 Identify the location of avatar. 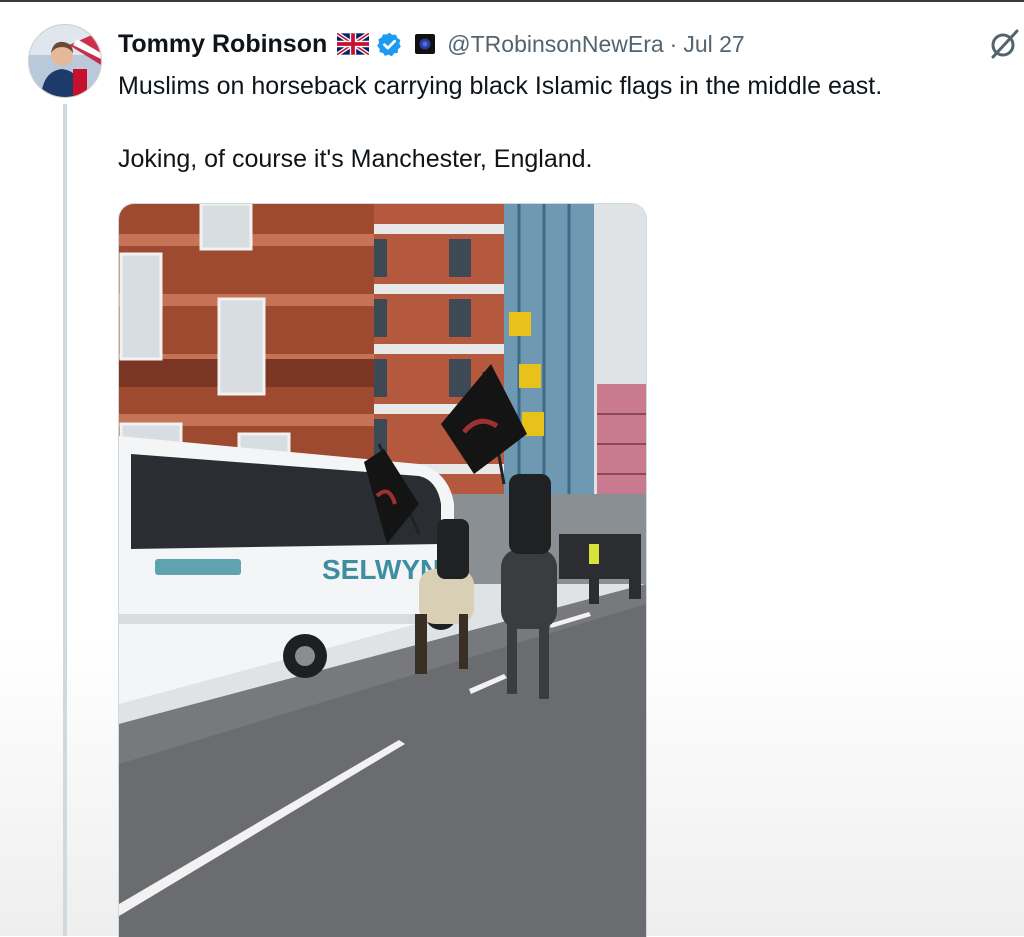
(65, 61).